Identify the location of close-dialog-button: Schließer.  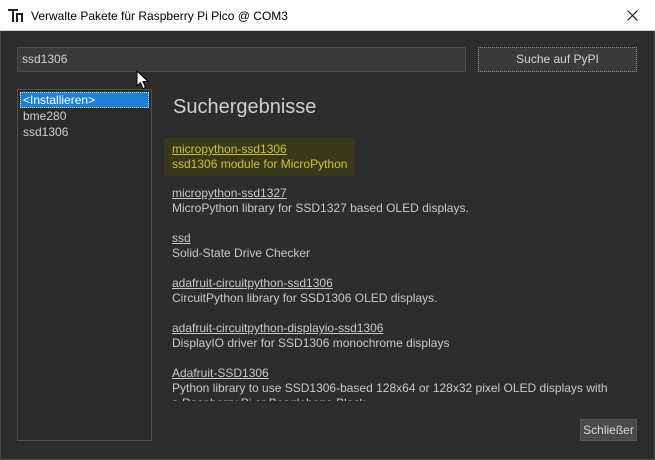
(608, 430).